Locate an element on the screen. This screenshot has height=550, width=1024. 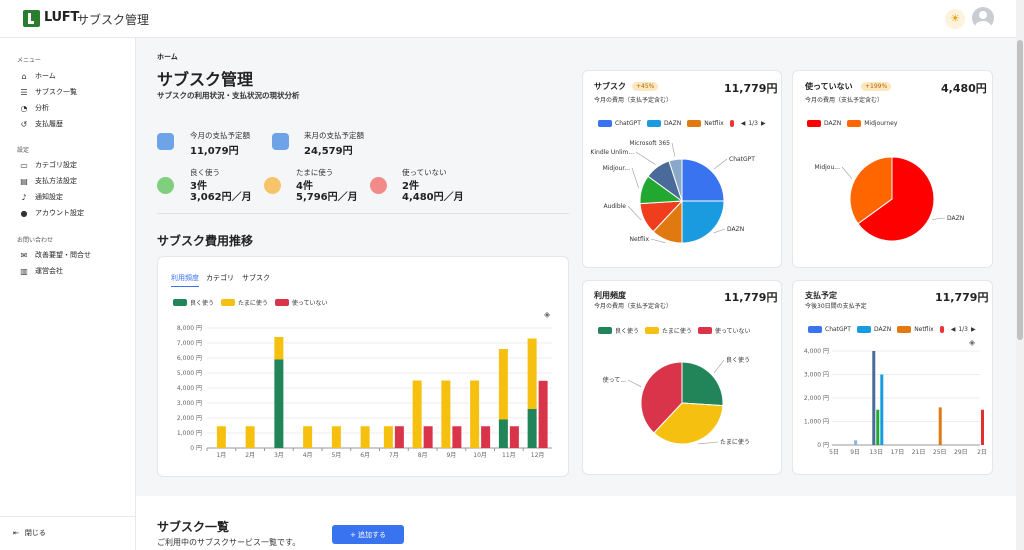
legend-page: 1/3 is located at coordinates (963, 329).